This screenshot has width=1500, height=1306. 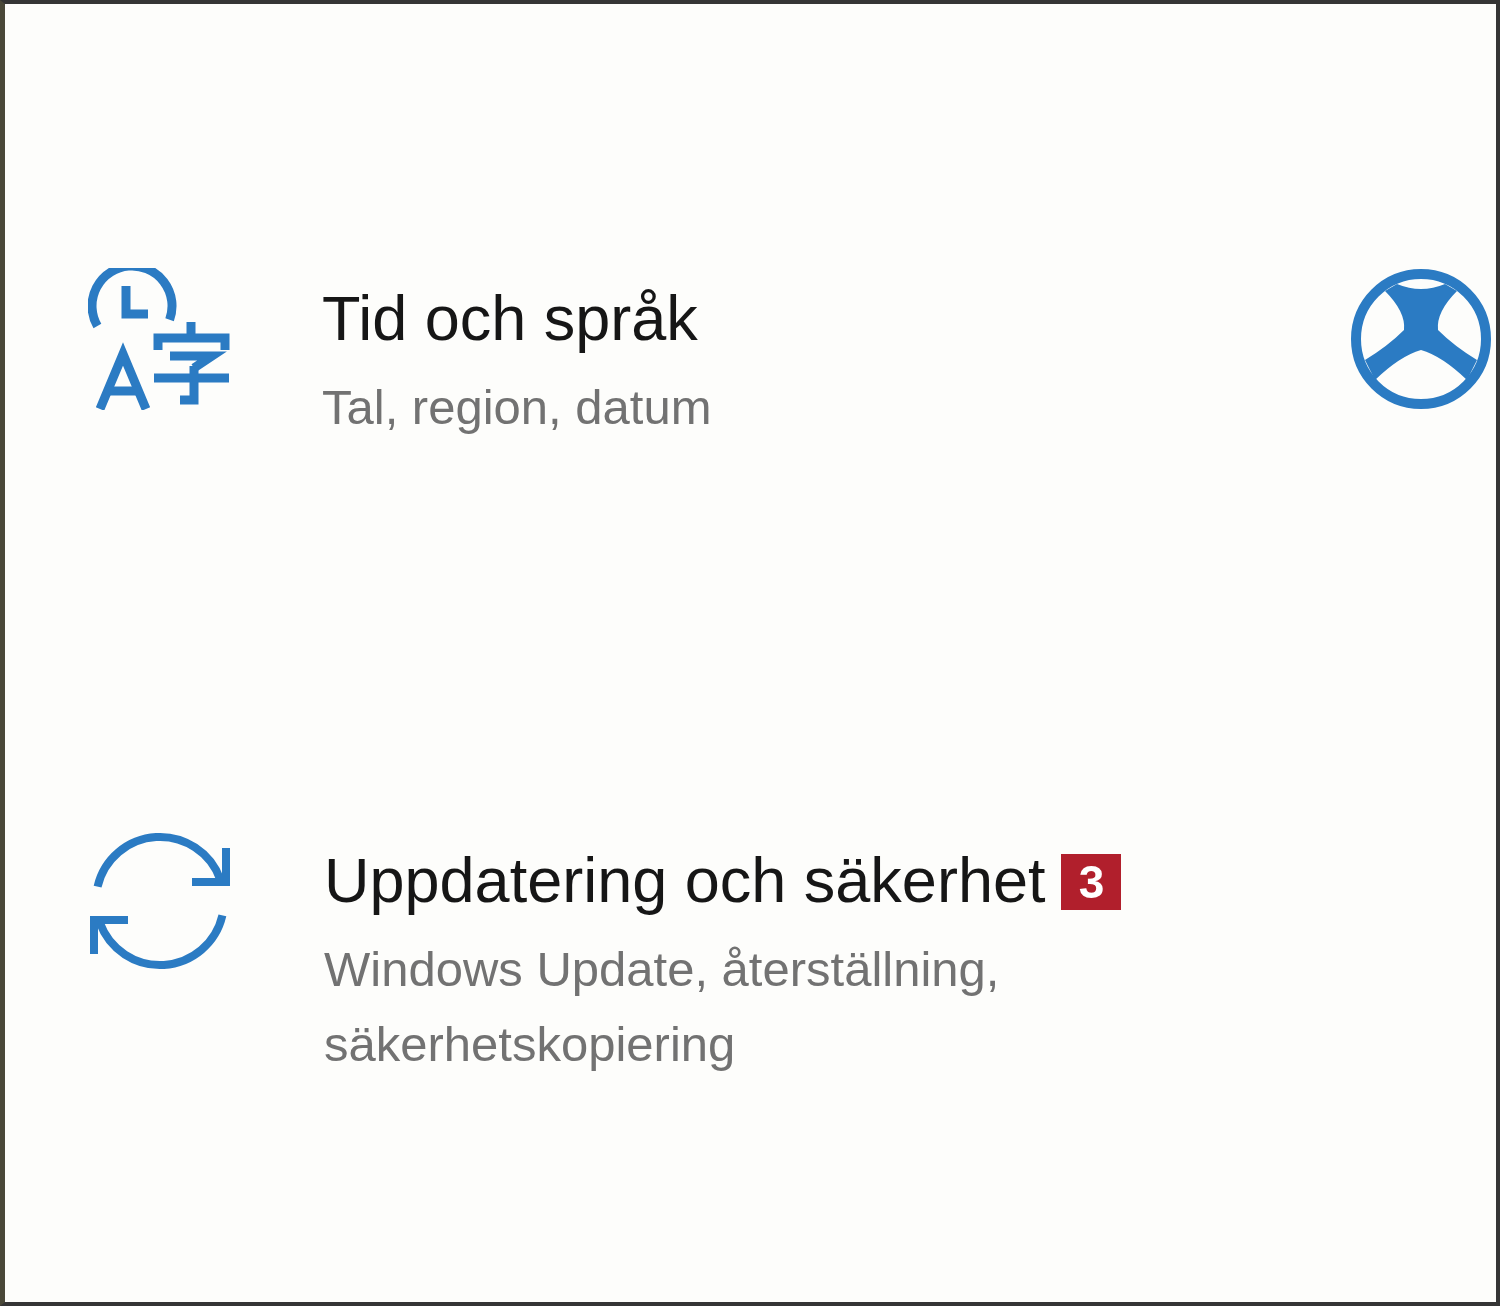 I want to click on category-title: Tid och språk, so click(x=510, y=318).